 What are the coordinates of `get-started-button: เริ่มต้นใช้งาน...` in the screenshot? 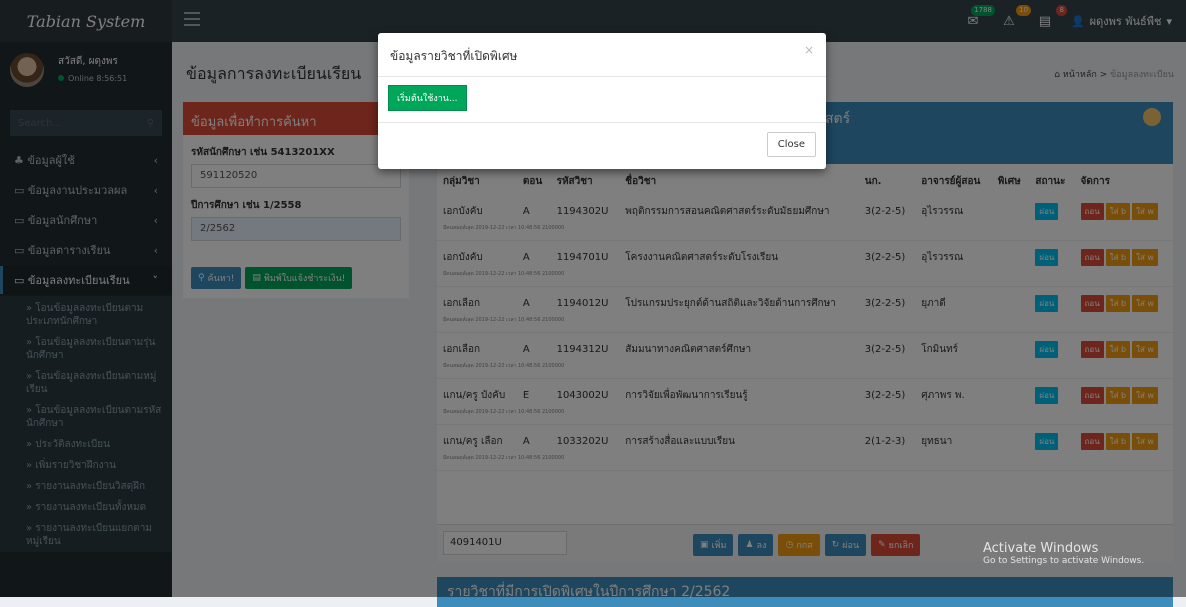 It's located at (427, 98).